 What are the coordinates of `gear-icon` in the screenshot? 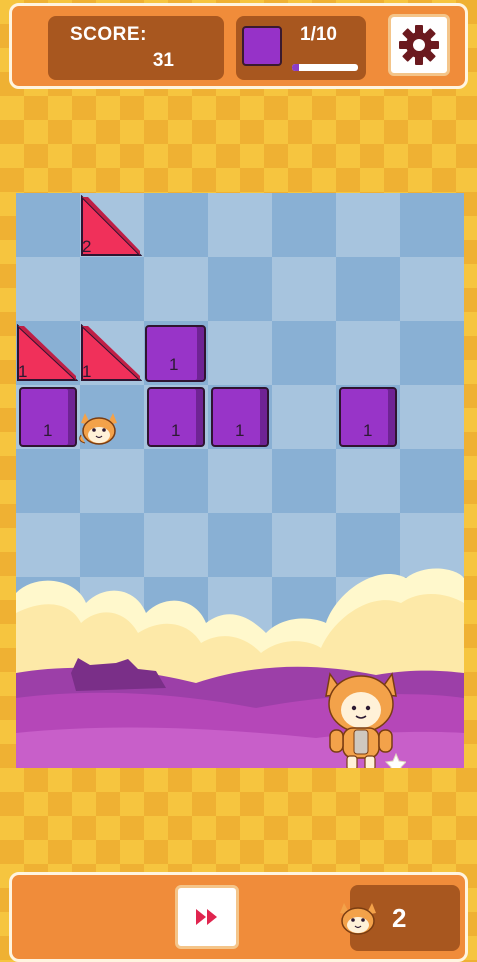 It's located at (419, 45).